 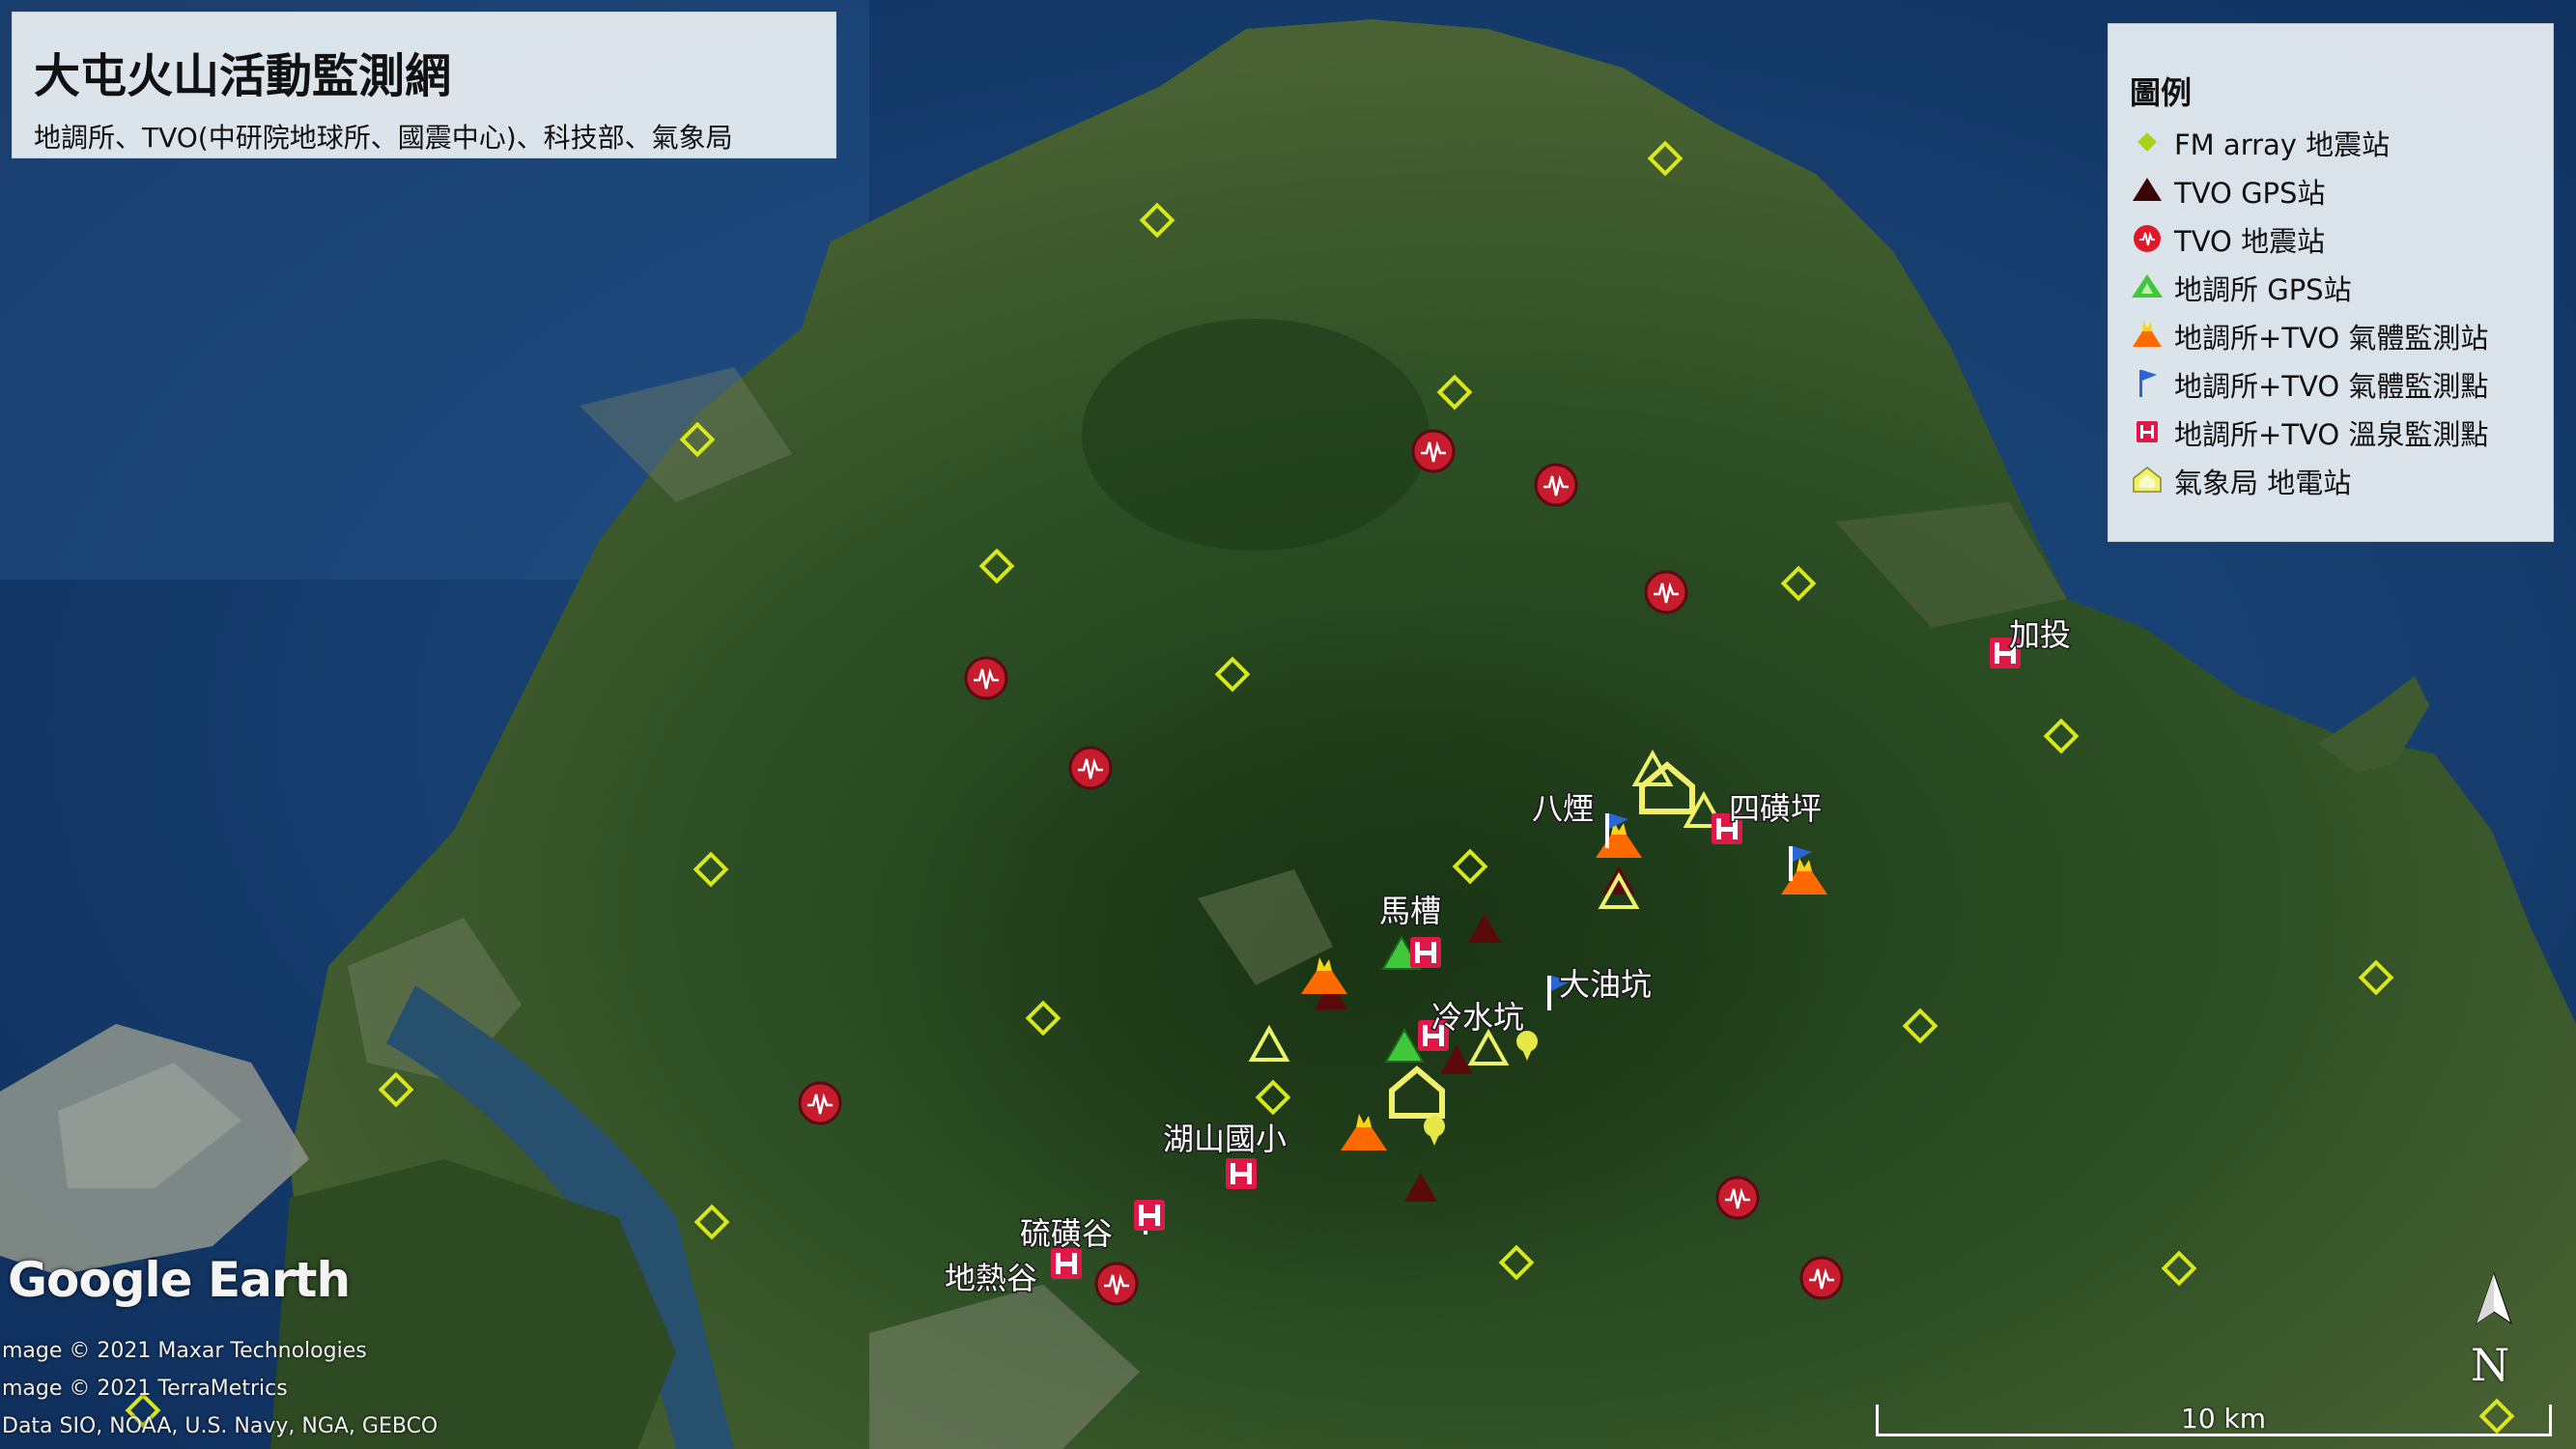 I want to click on place-label-jiatou: 加投, so click(x=2040, y=634).